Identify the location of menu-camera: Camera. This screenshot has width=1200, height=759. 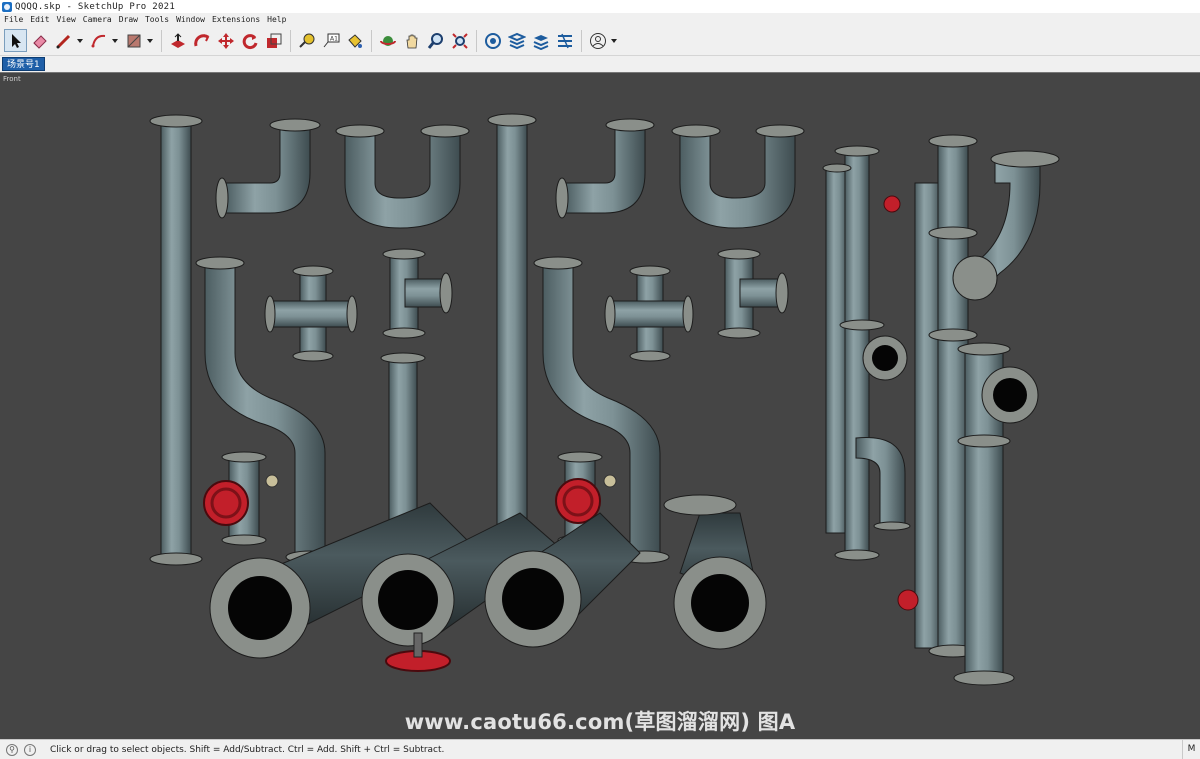
(97, 19).